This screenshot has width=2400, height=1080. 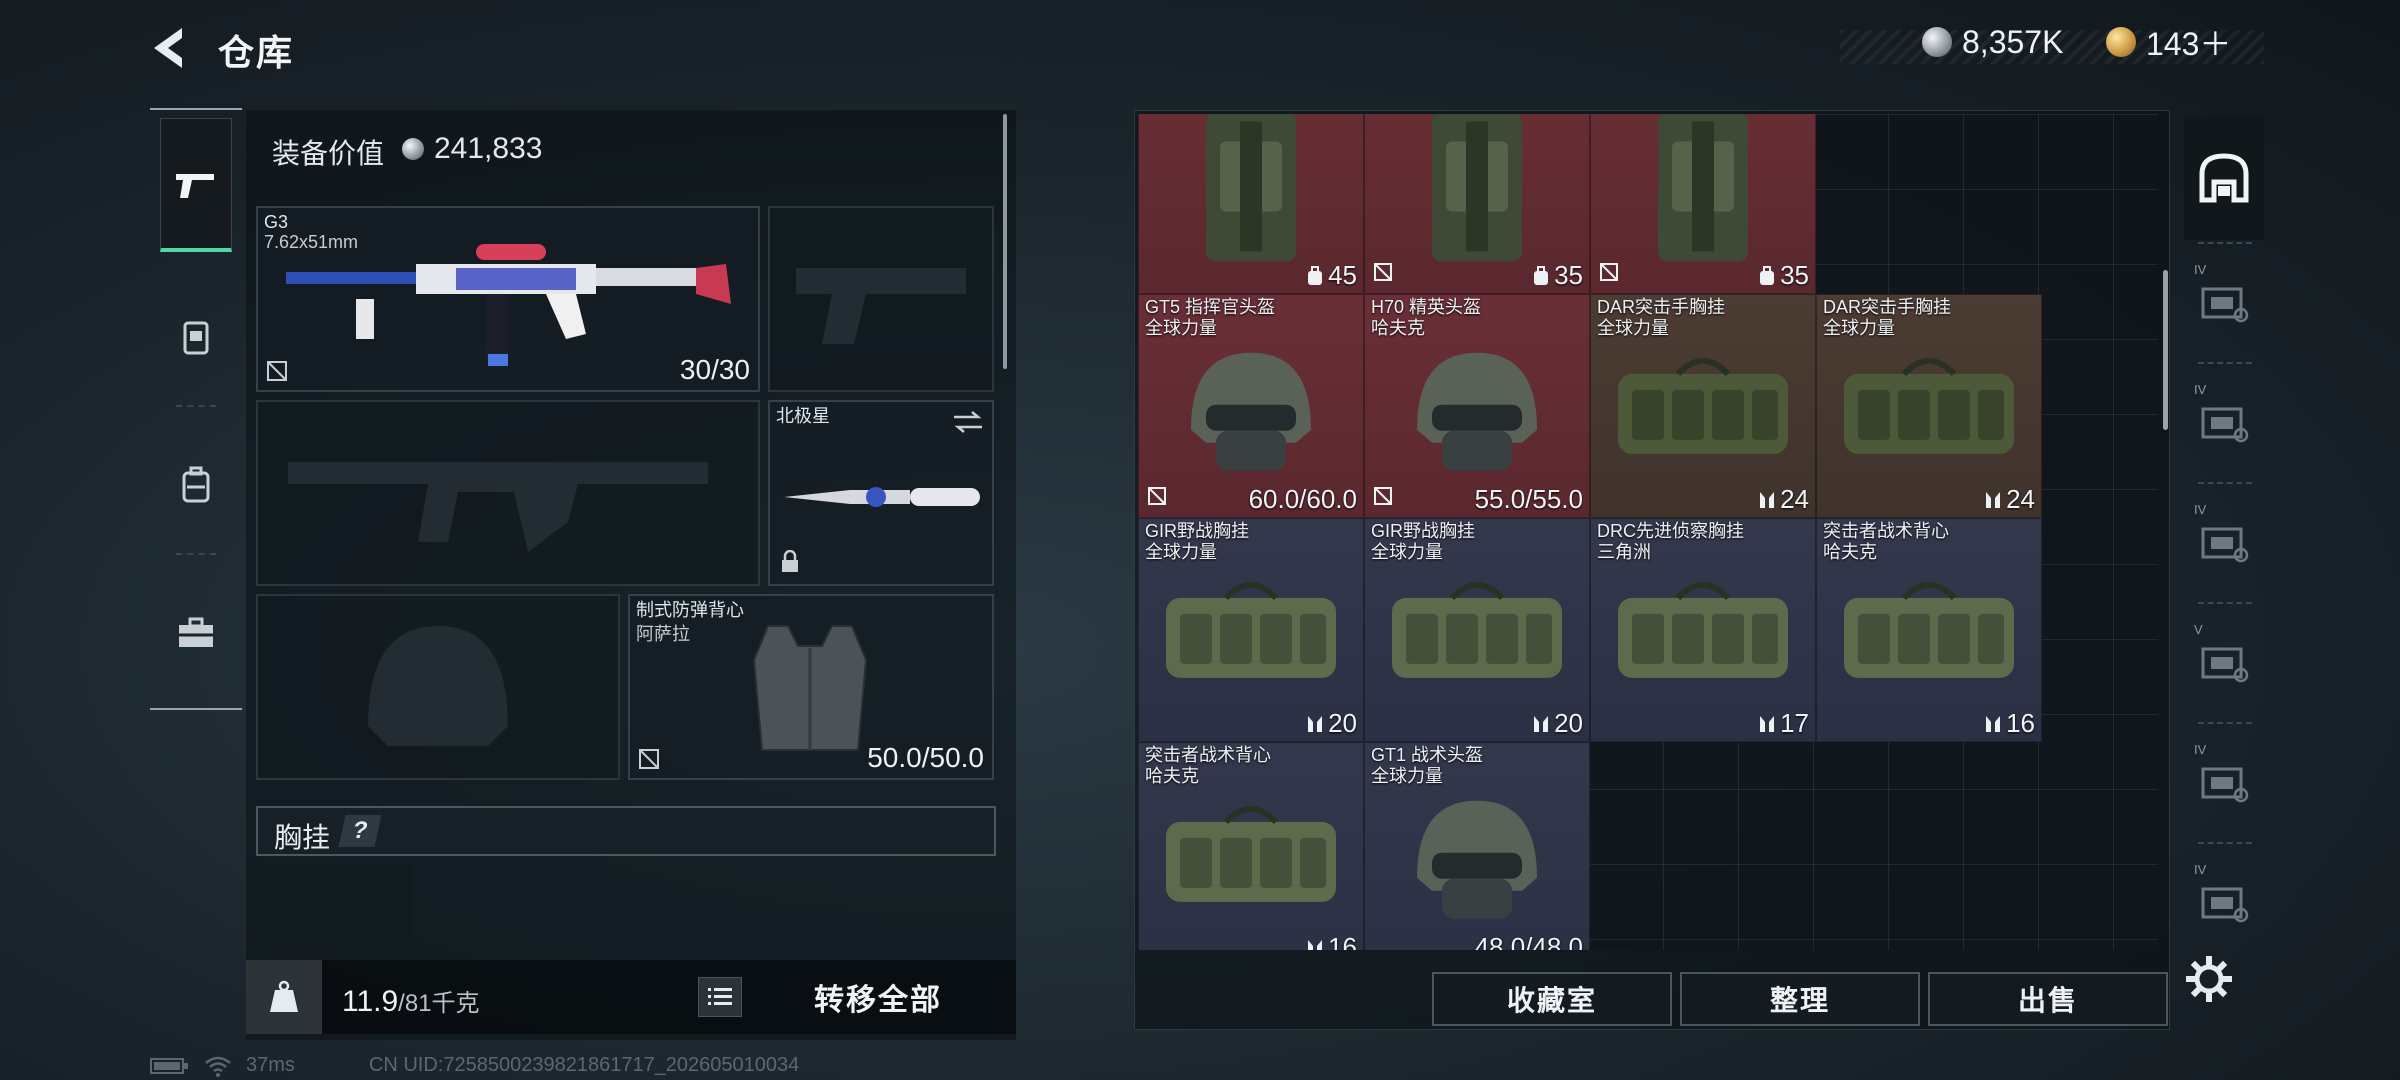 I want to click on gold-currency: 143＋, so click(x=2168, y=42).